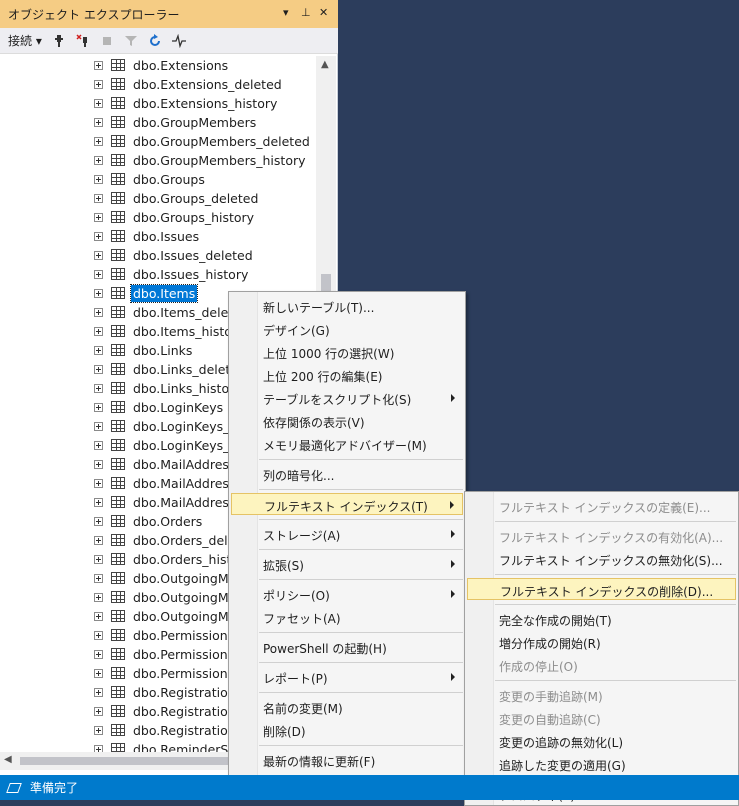 The height and width of the screenshot is (806, 739). What do you see at coordinates (160, 160) in the screenshot?
I see `tree-row: dbo.GroupMembers_history` at bounding box center [160, 160].